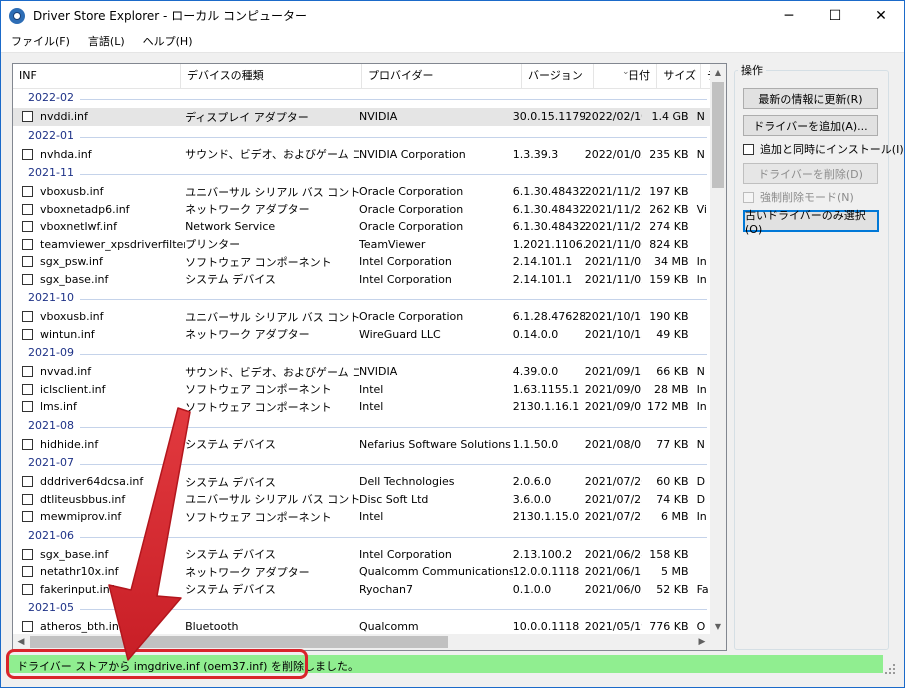 The height and width of the screenshot is (690, 907). Describe the element at coordinates (113, 244) in the screenshot. I see `inf-cell: teamviewer_xpsdriverfilter.inf` at that location.